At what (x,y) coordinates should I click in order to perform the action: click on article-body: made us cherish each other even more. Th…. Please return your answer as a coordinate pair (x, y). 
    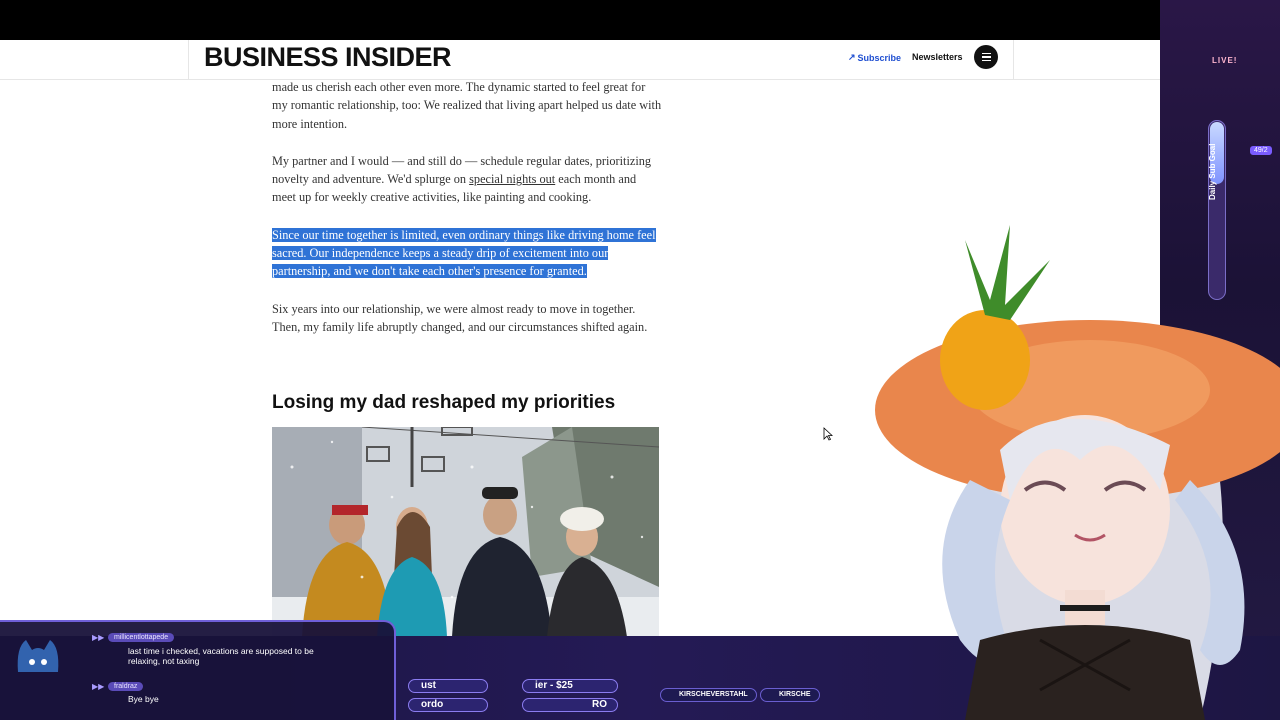
    Looking at the image, I should click on (467, 216).